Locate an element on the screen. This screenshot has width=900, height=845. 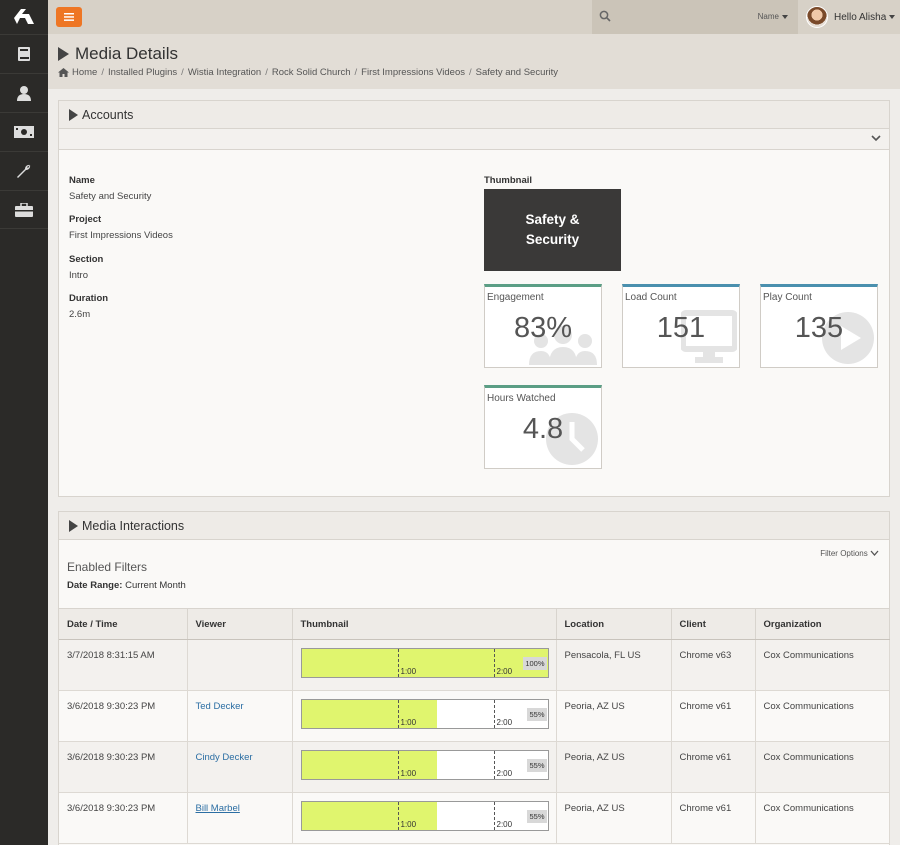
accounts-panel-title: Accounts is located at coordinates (108, 114).